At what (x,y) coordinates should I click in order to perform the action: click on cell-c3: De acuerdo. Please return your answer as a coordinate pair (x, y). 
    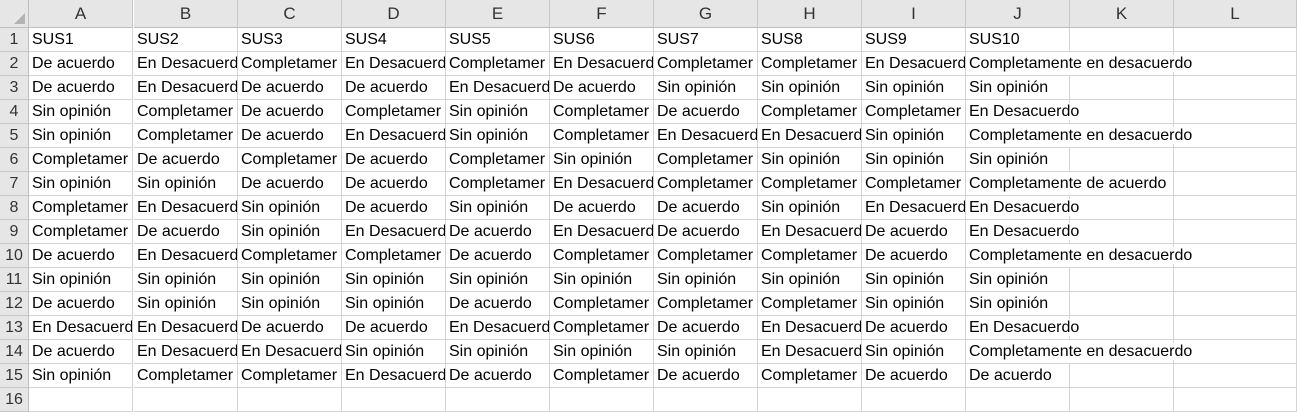
    Looking at the image, I should click on (290, 88).